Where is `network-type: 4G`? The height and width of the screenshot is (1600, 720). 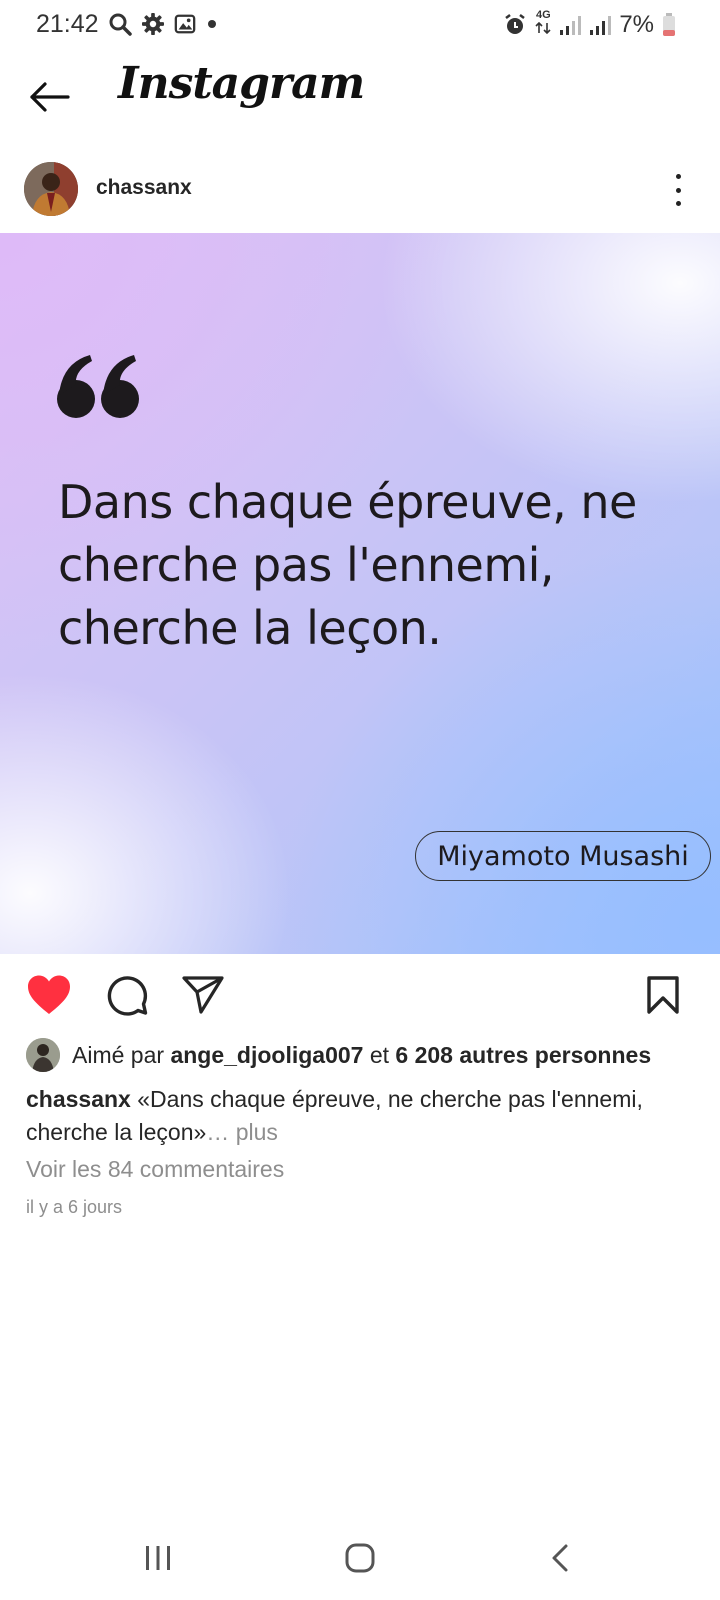
network-type: 4G is located at coordinates (543, 24).